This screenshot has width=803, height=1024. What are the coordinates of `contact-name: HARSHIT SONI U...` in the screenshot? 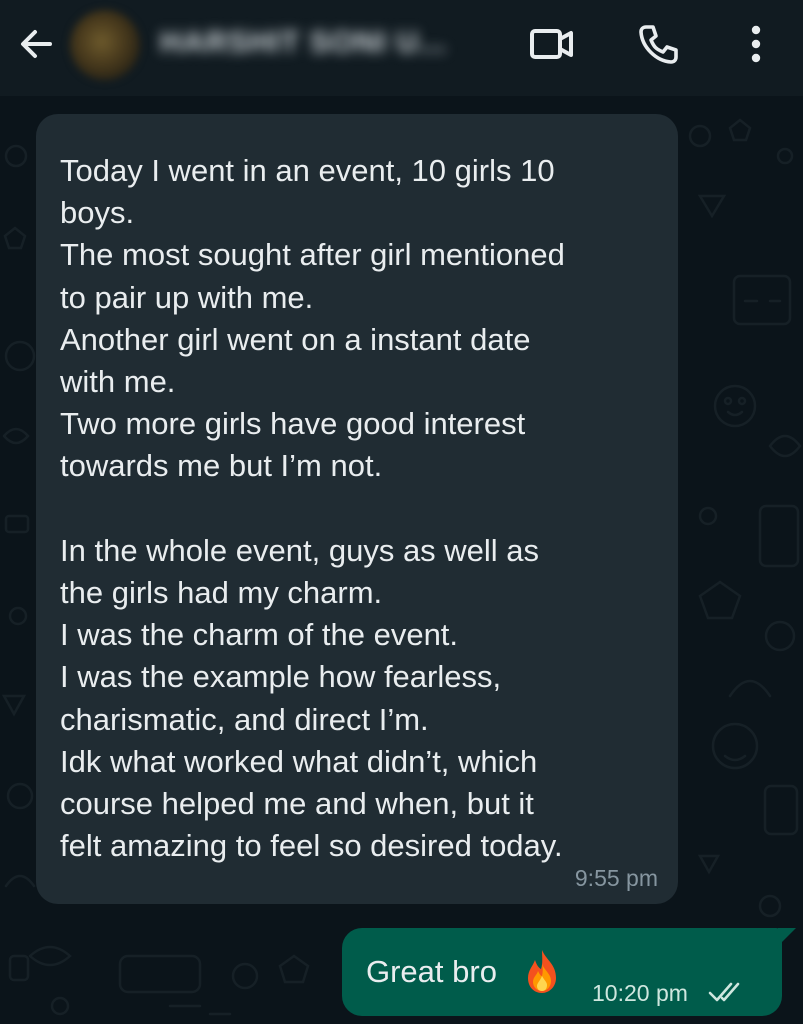 It's located at (303, 43).